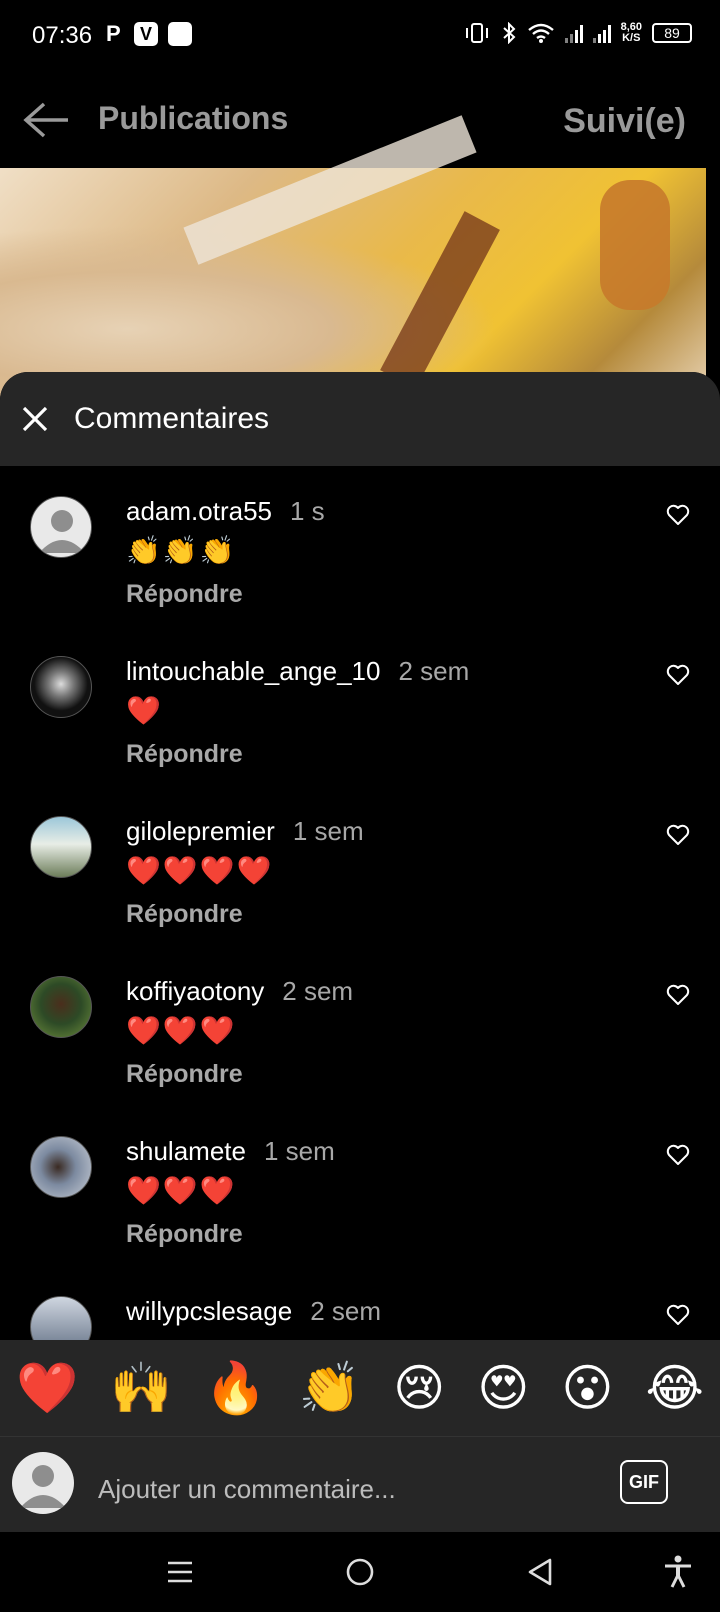  Describe the element at coordinates (297, 671) in the screenshot. I see `comment-username: lintouchable_ange_10 2 sem` at that location.